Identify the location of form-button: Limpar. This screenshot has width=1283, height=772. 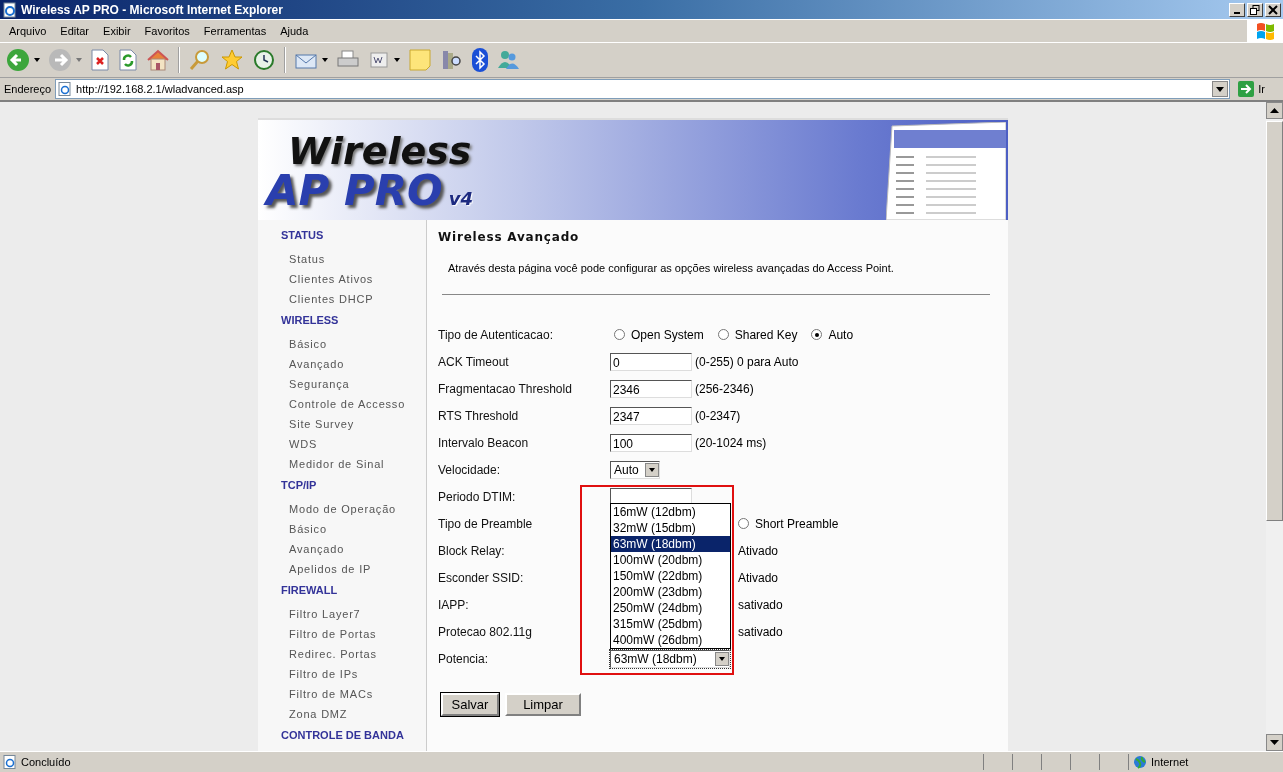
(543, 704).